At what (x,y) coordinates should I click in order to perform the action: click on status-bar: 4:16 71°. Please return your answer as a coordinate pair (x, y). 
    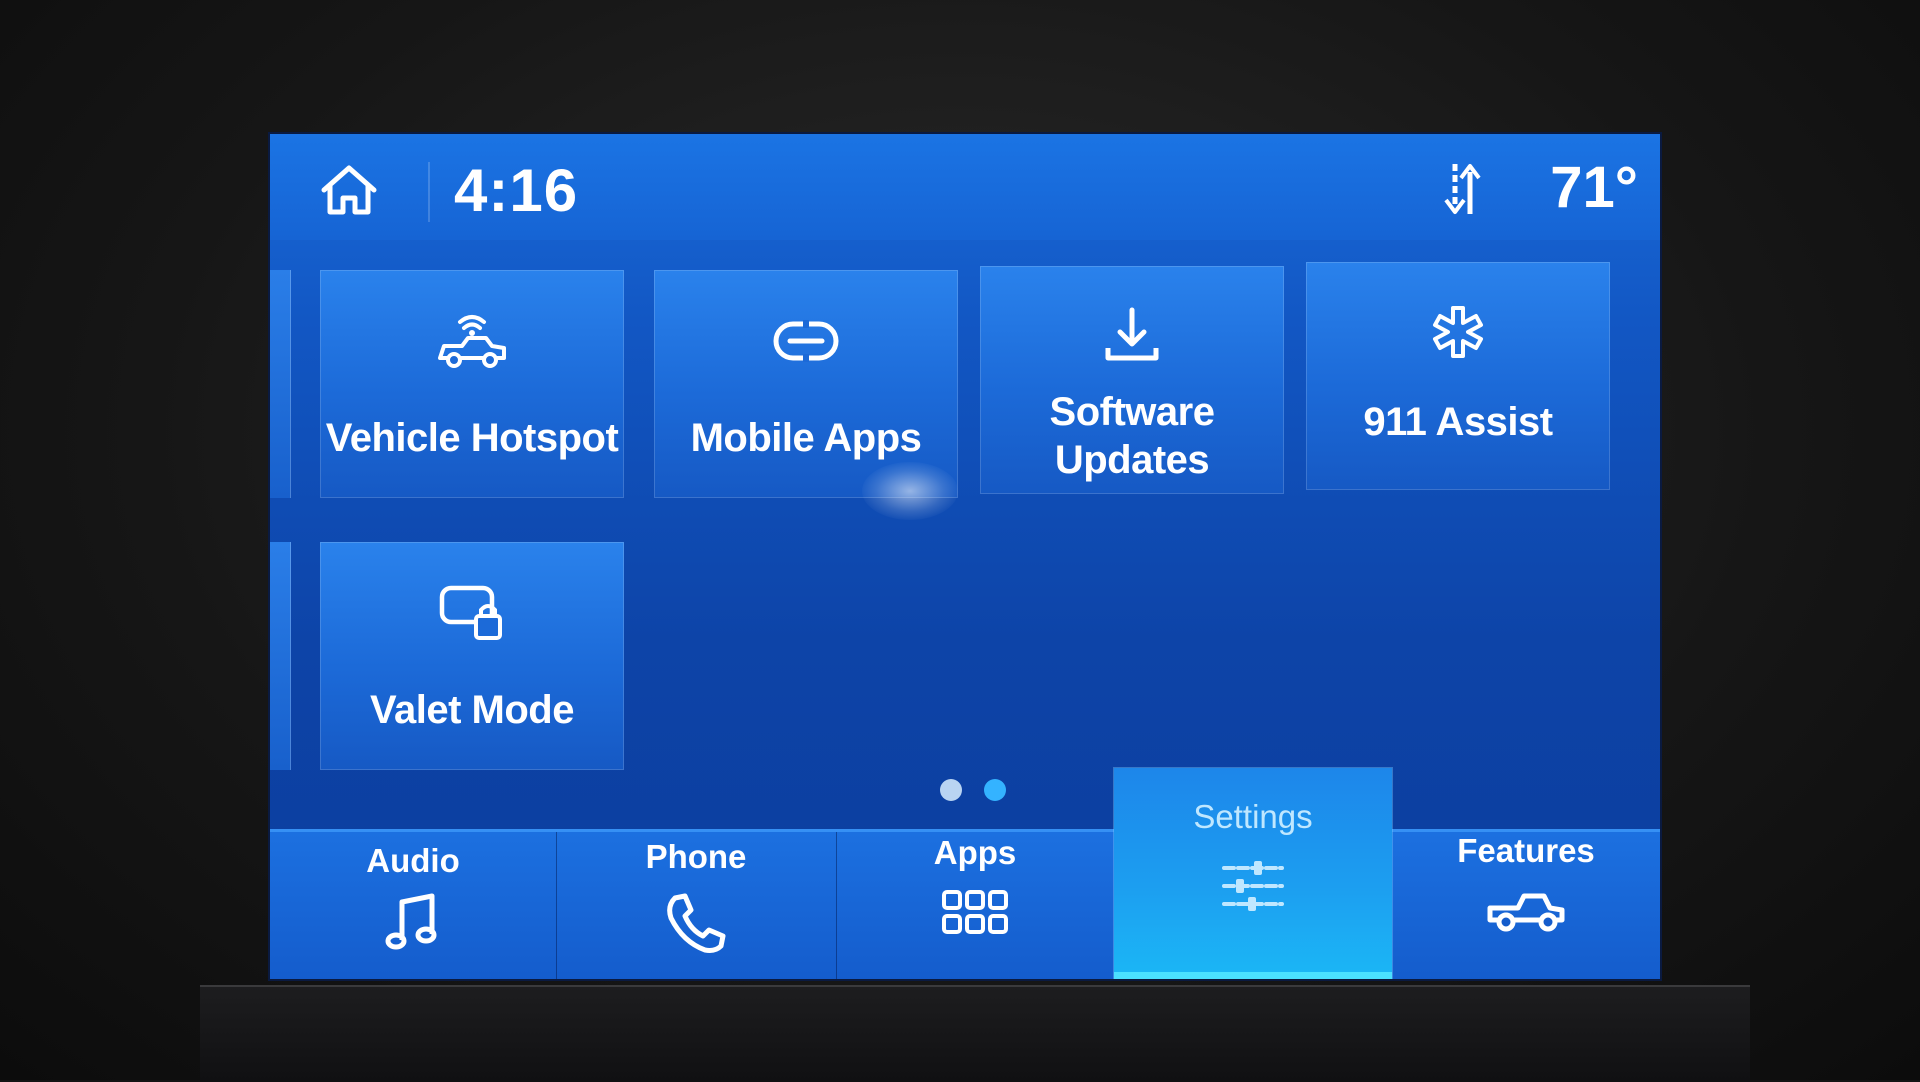
    Looking at the image, I should click on (965, 187).